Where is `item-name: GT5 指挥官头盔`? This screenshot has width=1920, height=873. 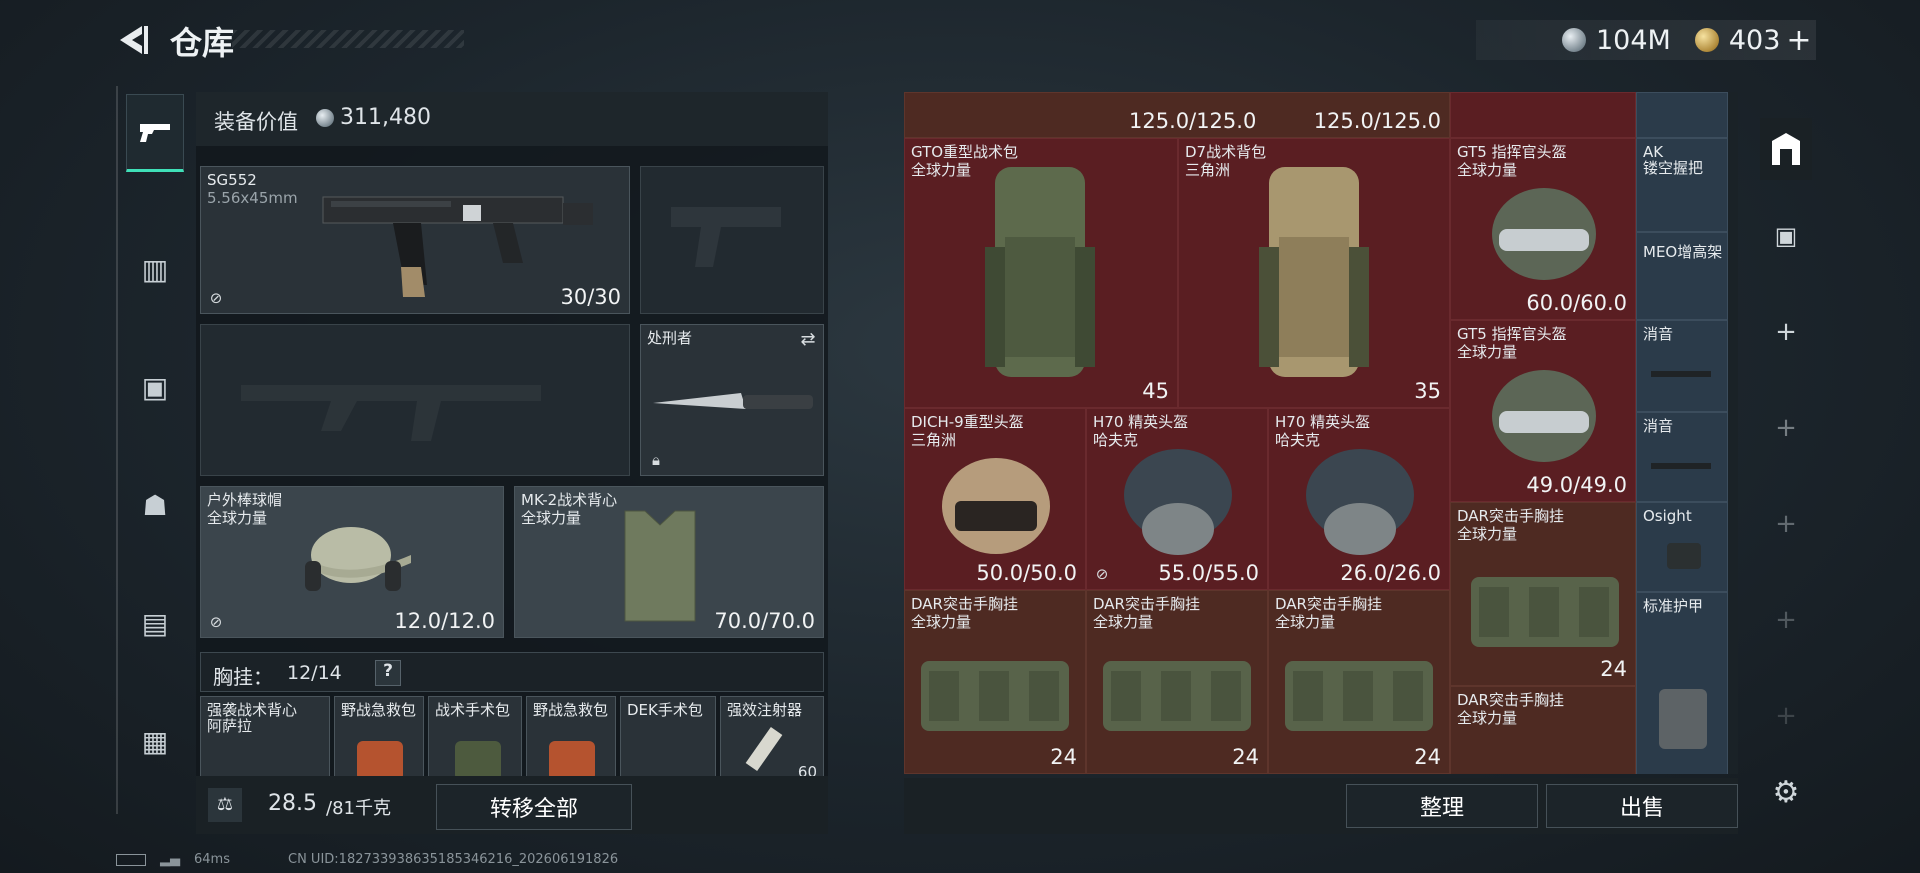 item-name: GT5 指挥官头盔 is located at coordinates (1512, 334).